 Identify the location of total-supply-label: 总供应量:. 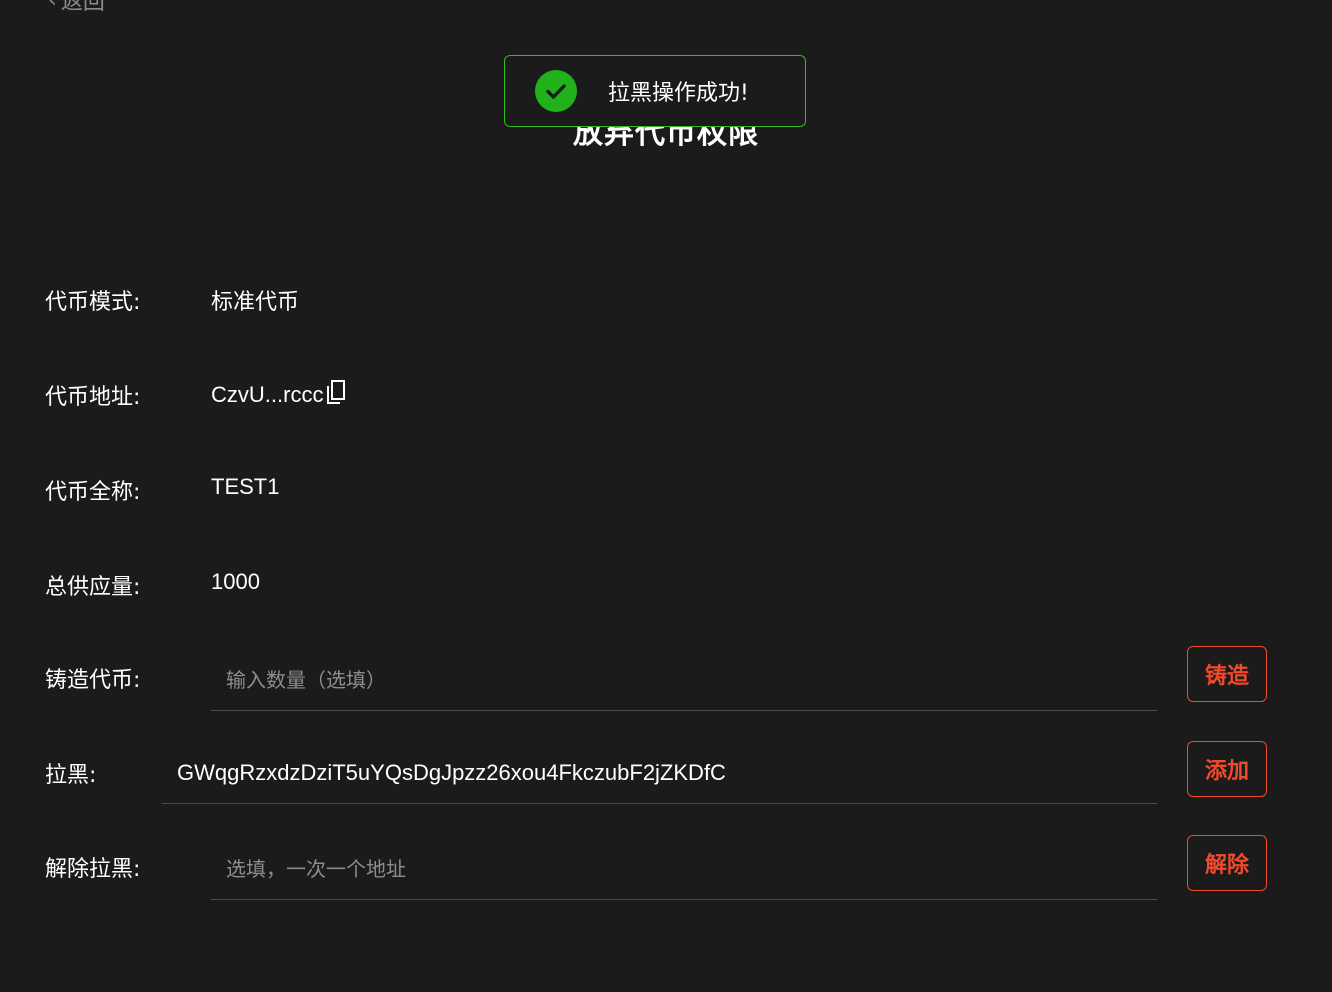
(93, 587).